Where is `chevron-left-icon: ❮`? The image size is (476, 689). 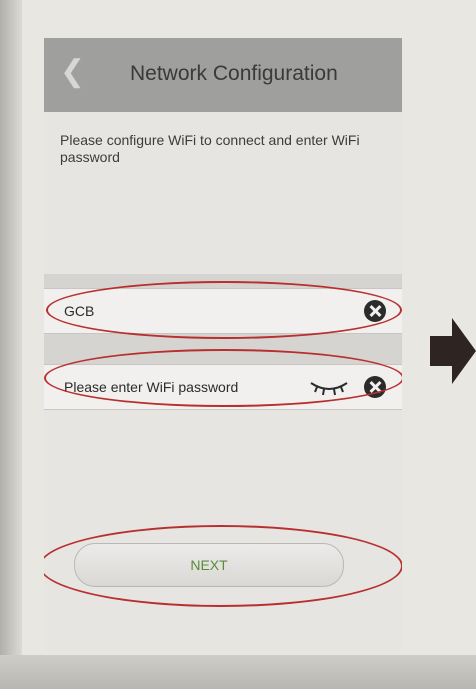
chevron-left-icon: ❮ is located at coordinates (73, 71).